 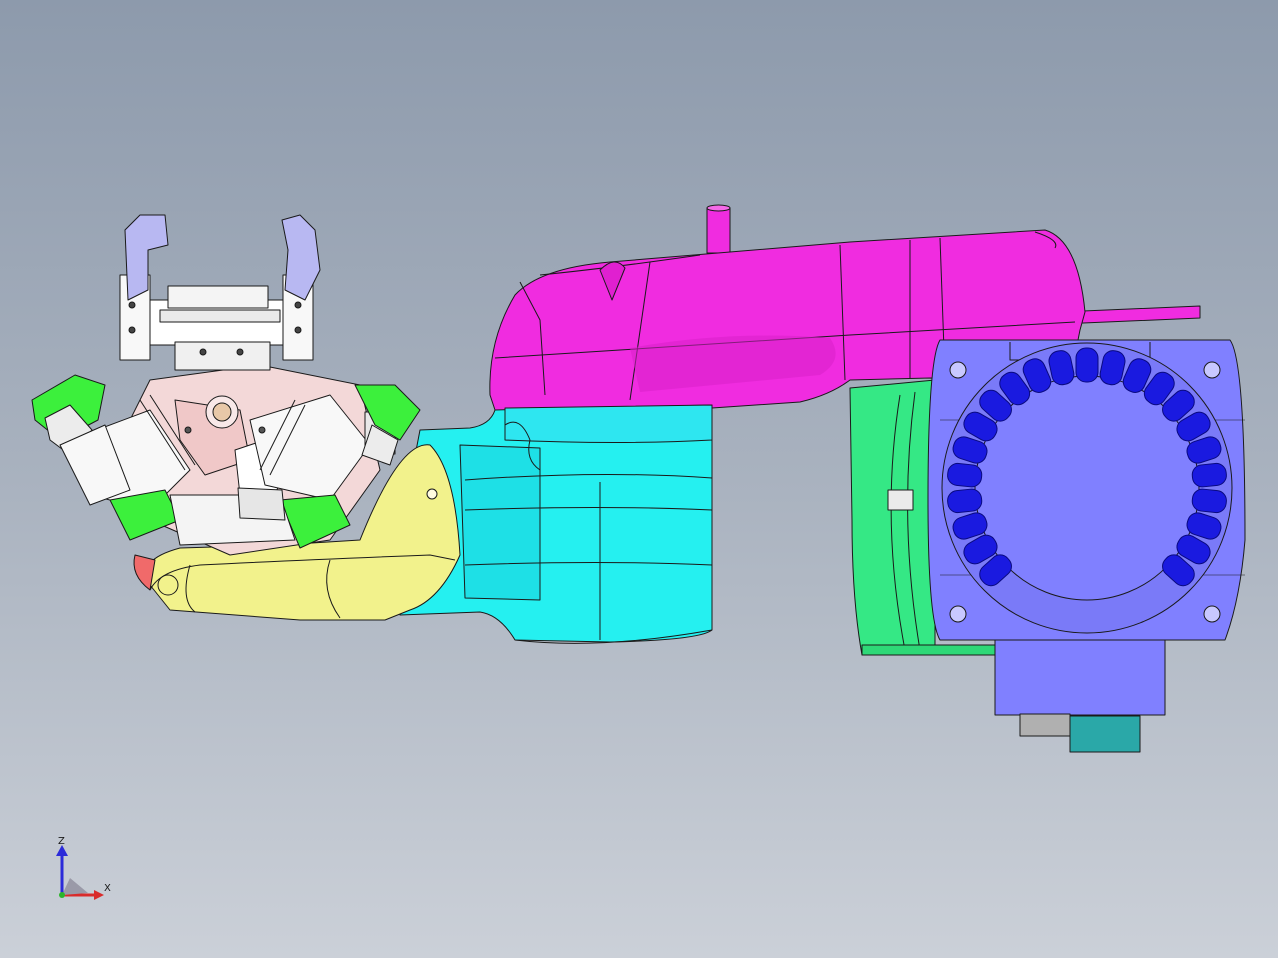 What do you see at coordinates (80, 872) in the screenshot?
I see `axis-triad` at bounding box center [80, 872].